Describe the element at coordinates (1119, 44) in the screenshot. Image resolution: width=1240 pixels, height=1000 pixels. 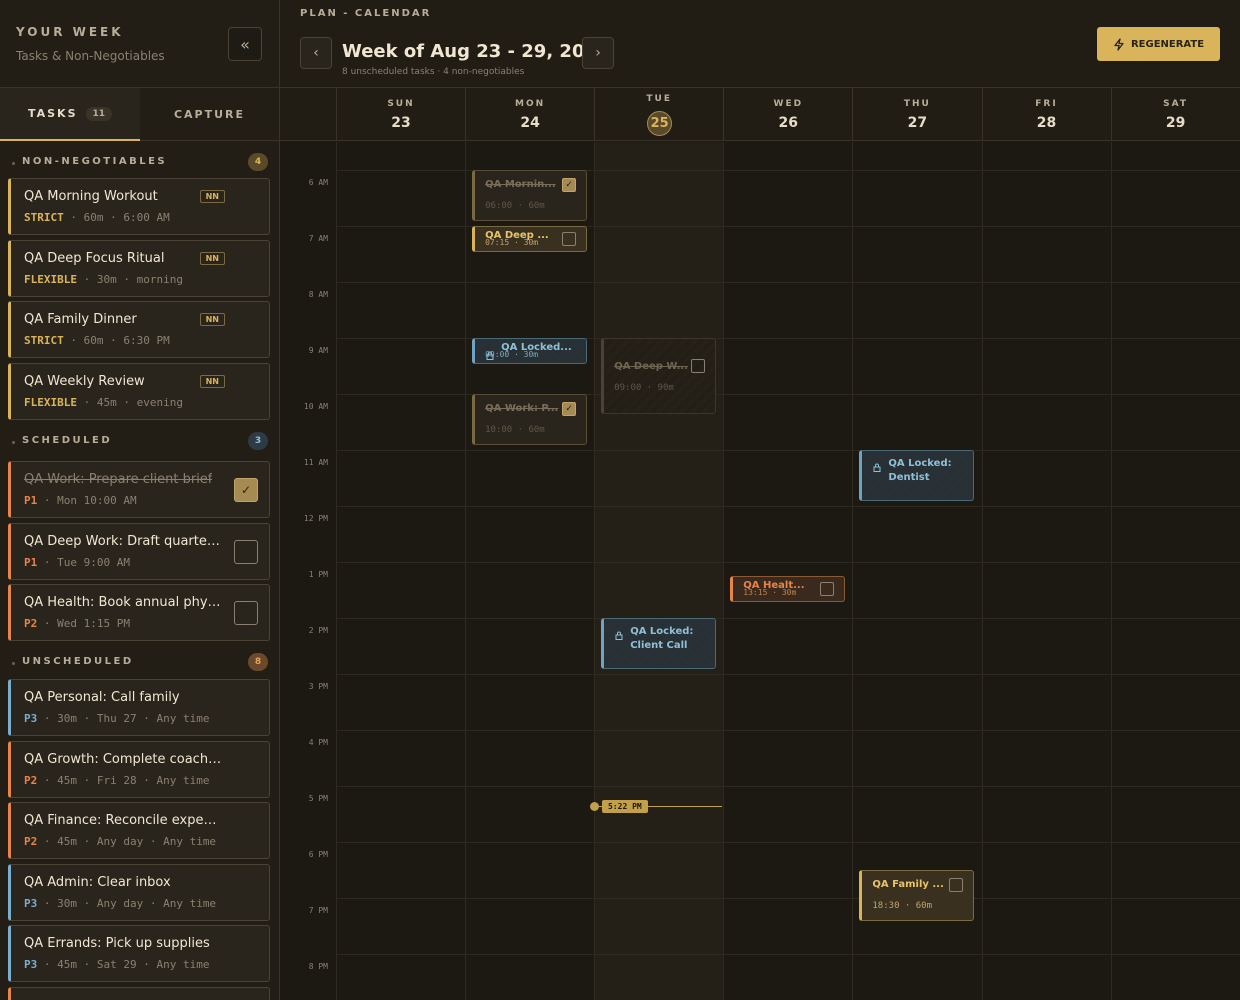
I see `lightning-icon` at that location.